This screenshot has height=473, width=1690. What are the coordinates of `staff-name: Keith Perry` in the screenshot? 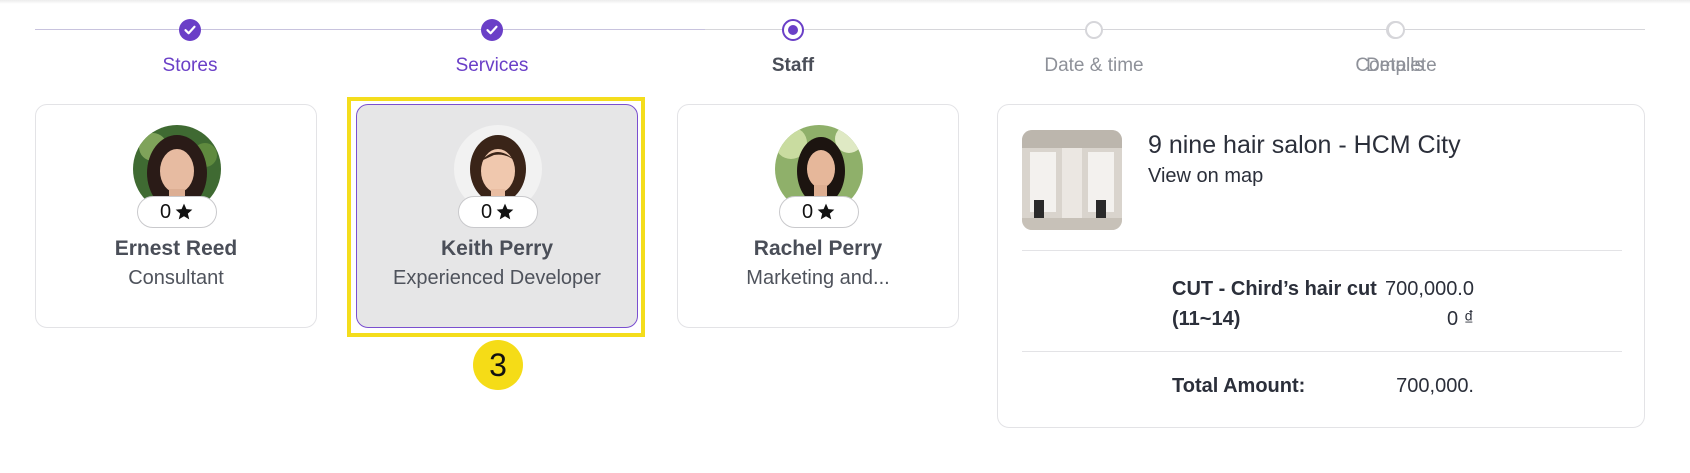 It's located at (497, 248).